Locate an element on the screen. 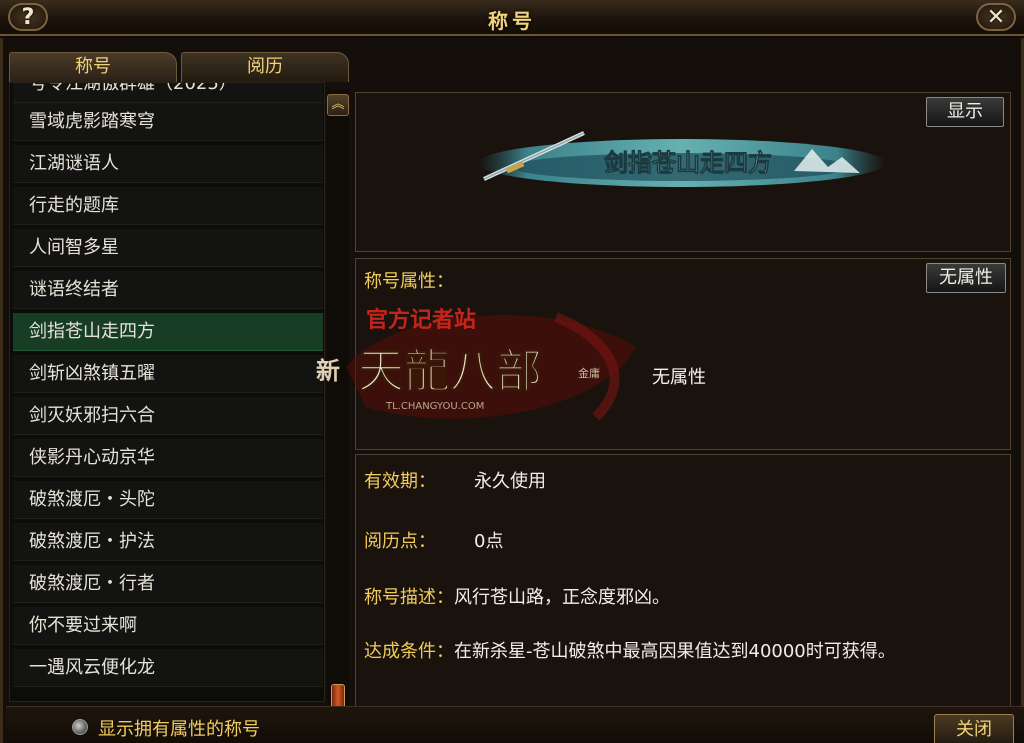  list-item: 侠影丹心动京华 is located at coordinates (168, 458).